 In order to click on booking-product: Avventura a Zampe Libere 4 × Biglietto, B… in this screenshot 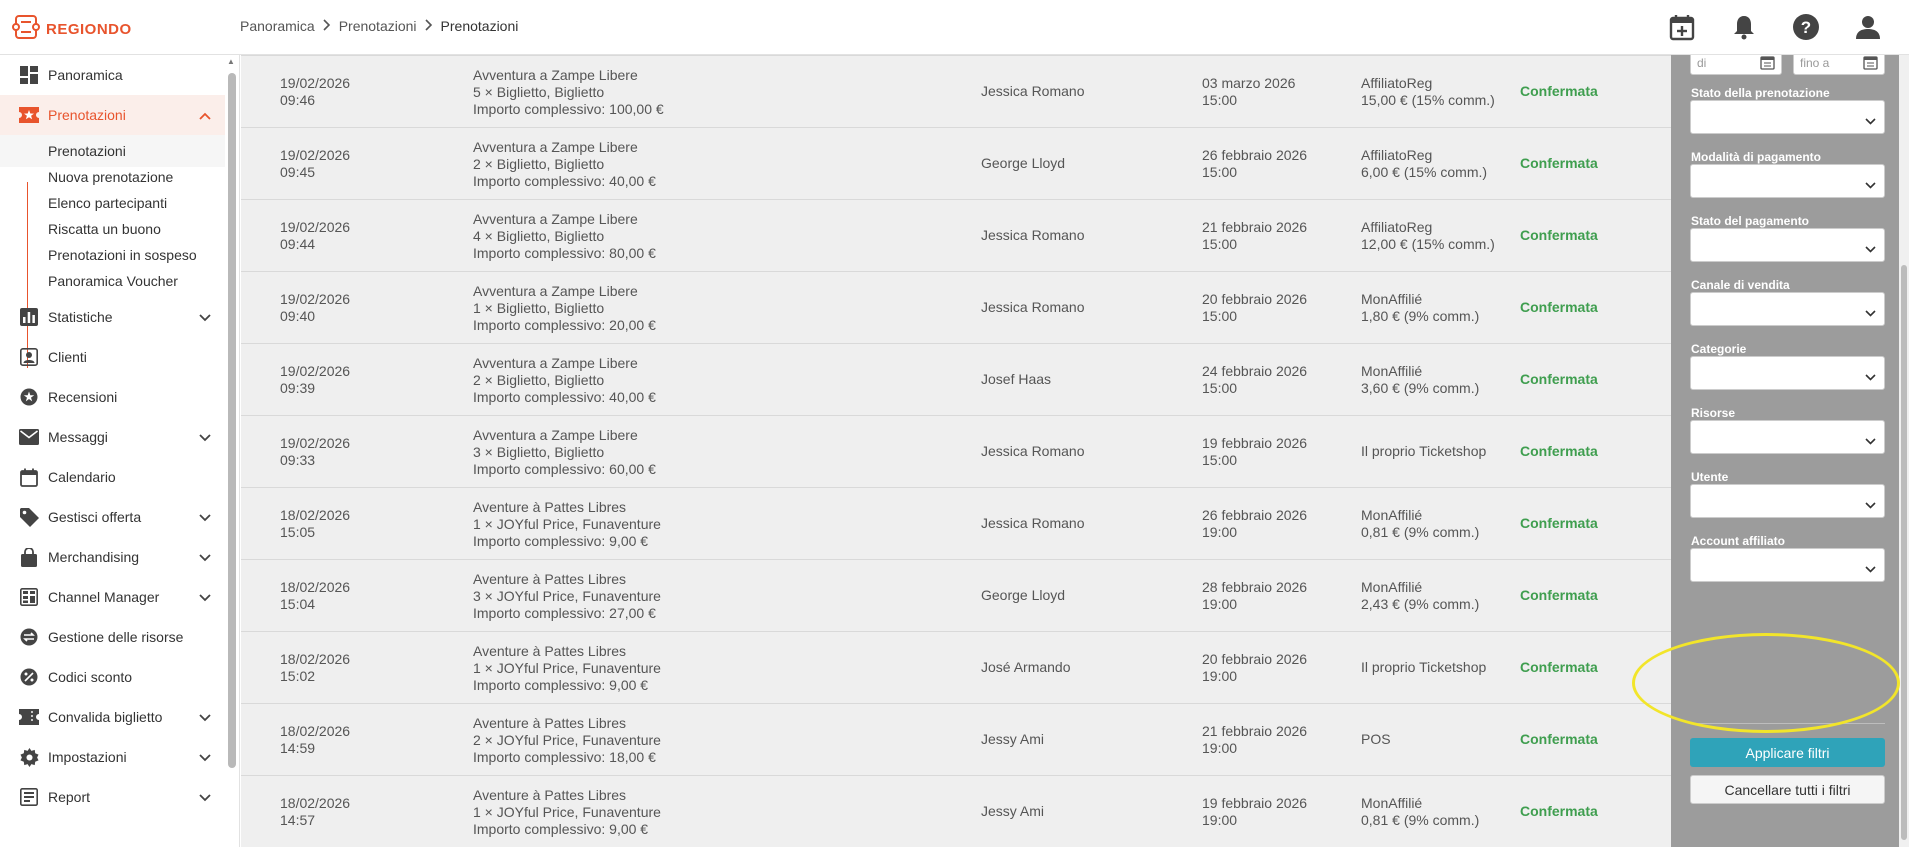, I will do `click(564, 236)`.